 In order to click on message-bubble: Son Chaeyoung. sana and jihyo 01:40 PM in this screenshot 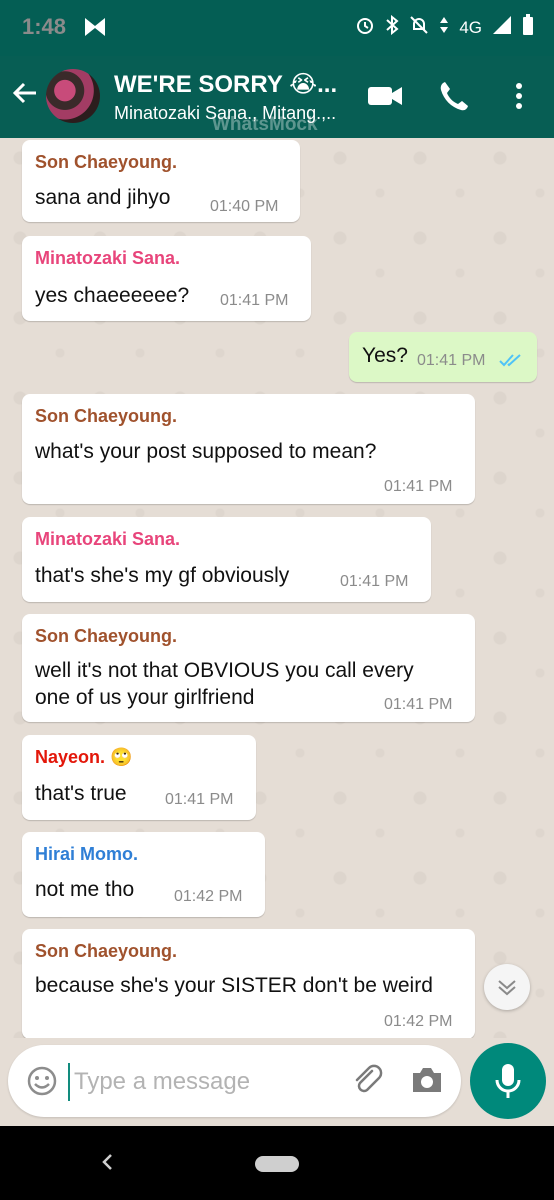, I will do `click(161, 181)`.